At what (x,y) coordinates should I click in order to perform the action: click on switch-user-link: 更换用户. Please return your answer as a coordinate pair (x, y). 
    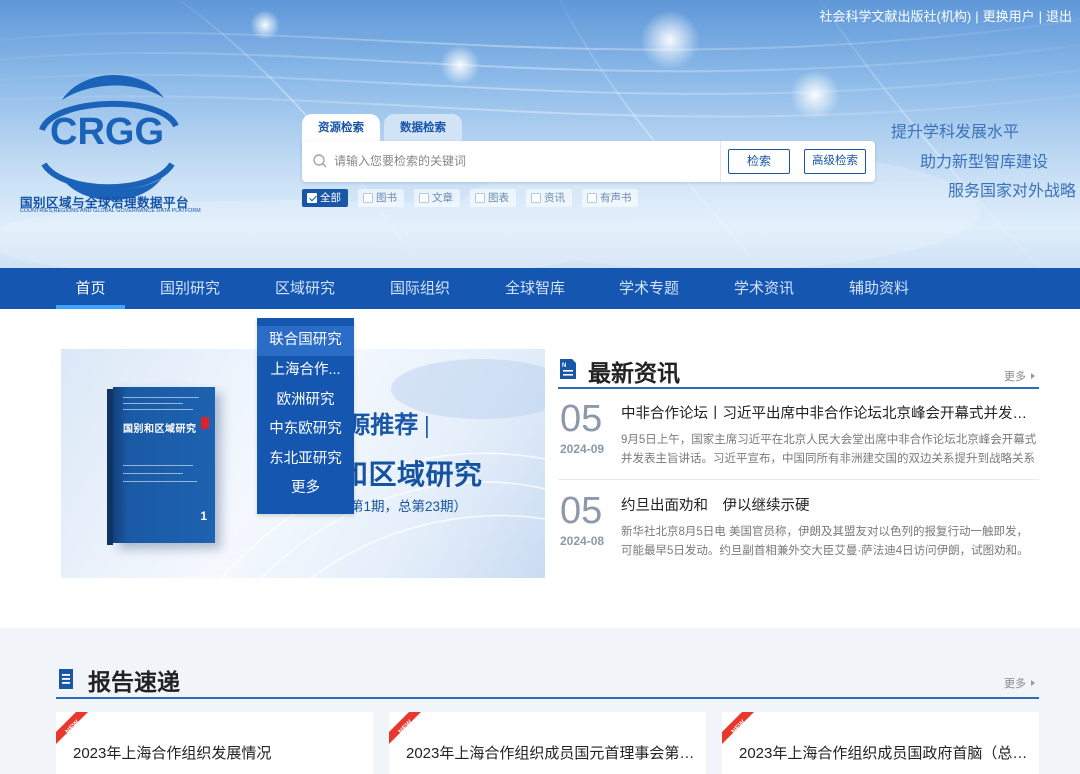
    Looking at the image, I should click on (1009, 16).